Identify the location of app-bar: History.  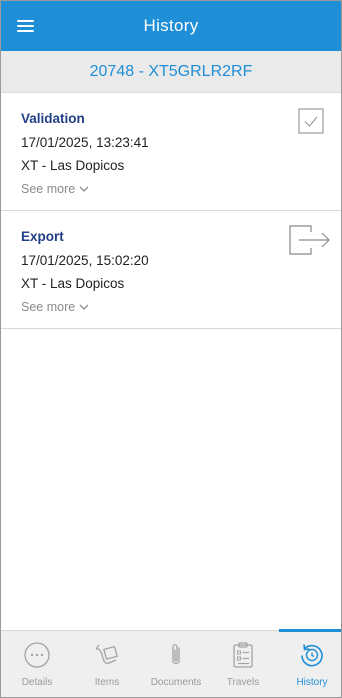
(171, 26).